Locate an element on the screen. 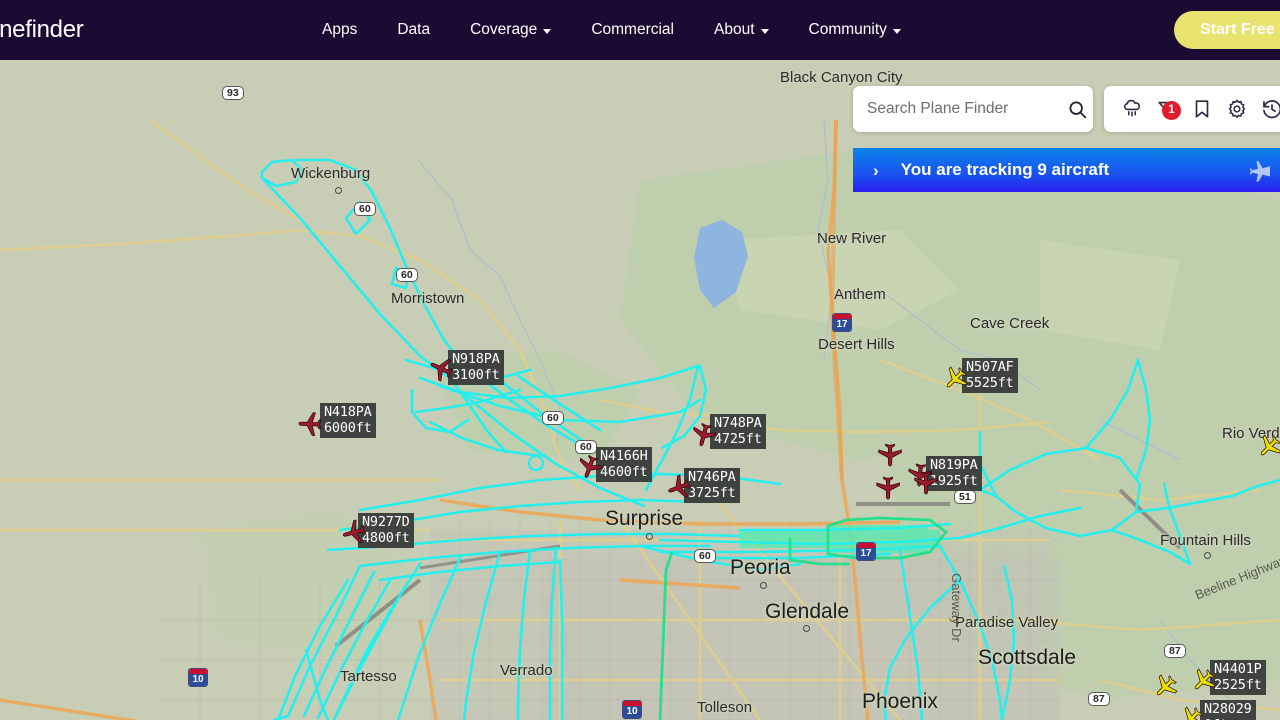 This screenshot has height=720, width=1280. tracking-banner: › You are tracking 9 aircraft is located at coordinates (1066, 170).